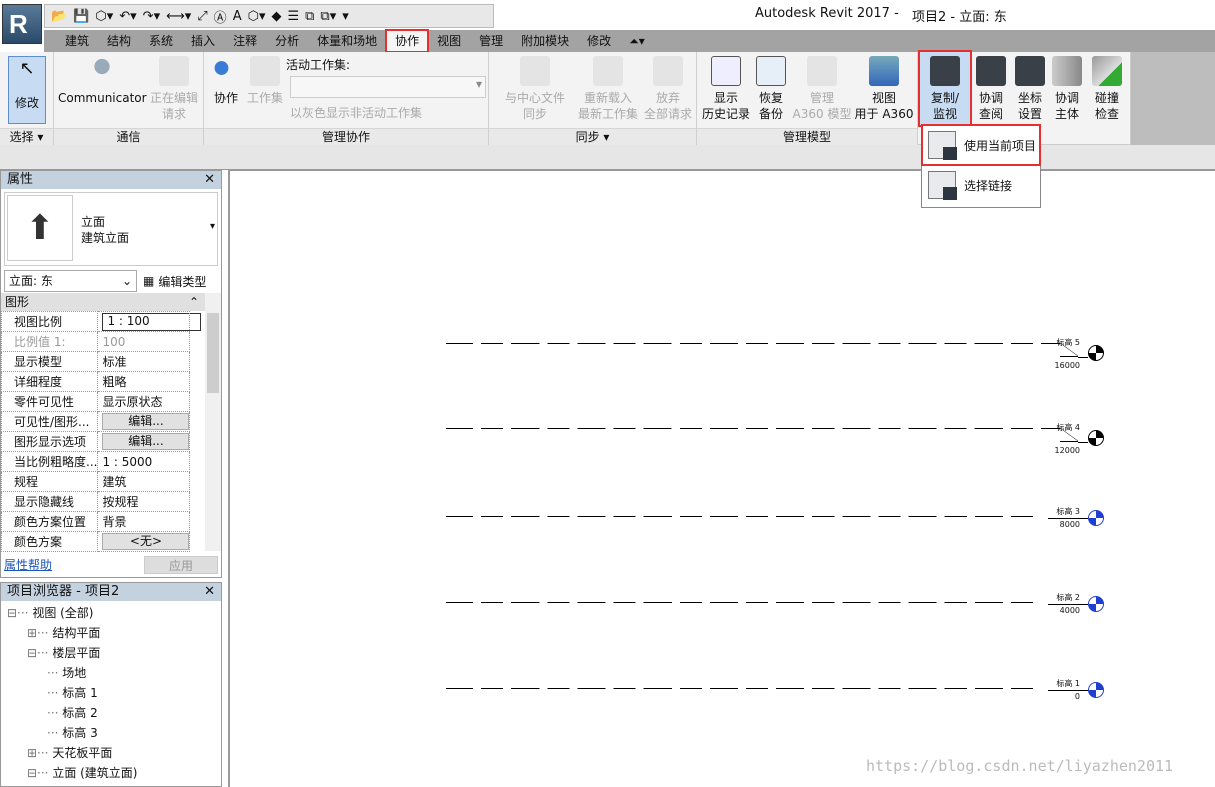  I want to click on property-value: 1 : 100, so click(152, 321).